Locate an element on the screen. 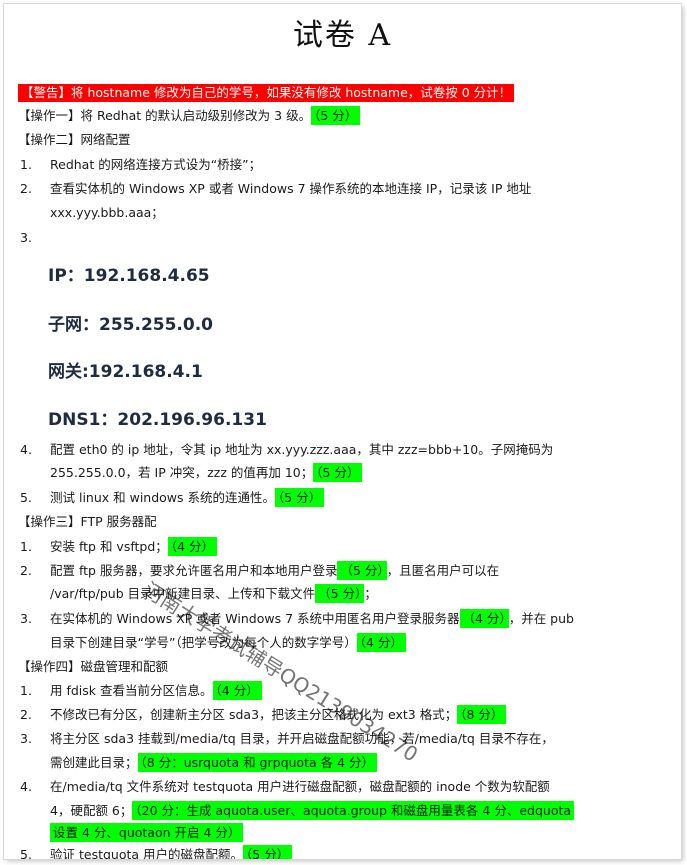 The width and height of the screenshot is (687, 865). op2-item2-num: 2. is located at coordinates (26, 188).